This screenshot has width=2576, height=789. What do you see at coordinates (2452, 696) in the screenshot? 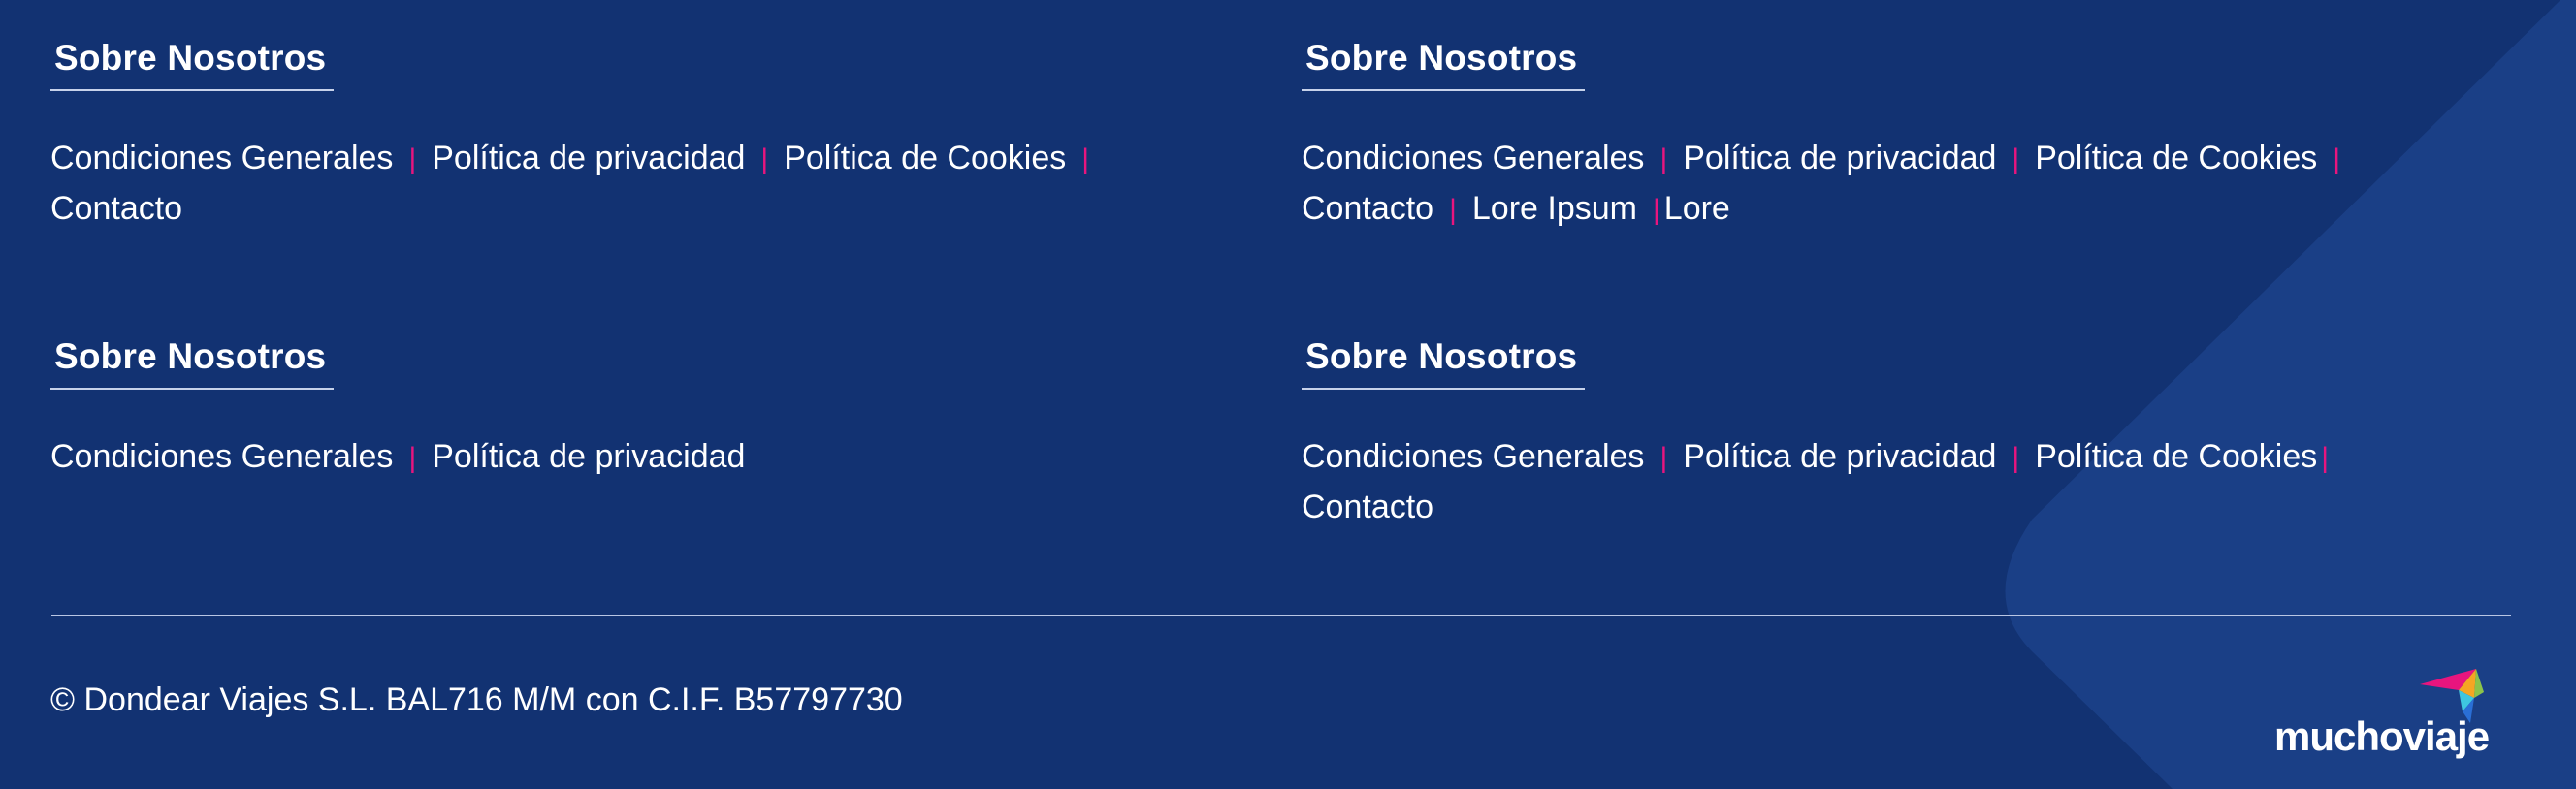
I see `paper-plane-logo-icon` at bounding box center [2452, 696].